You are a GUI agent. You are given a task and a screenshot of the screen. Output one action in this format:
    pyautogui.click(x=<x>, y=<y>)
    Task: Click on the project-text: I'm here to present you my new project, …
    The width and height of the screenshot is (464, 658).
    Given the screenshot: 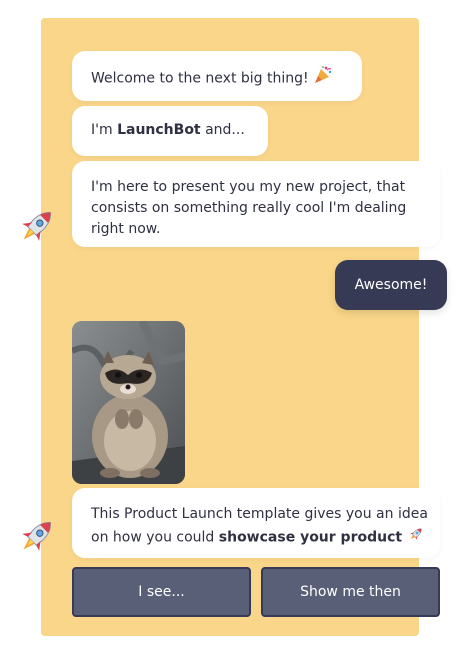 What is the action you would take?
    pyautogui.click(x=249, y=208)
    